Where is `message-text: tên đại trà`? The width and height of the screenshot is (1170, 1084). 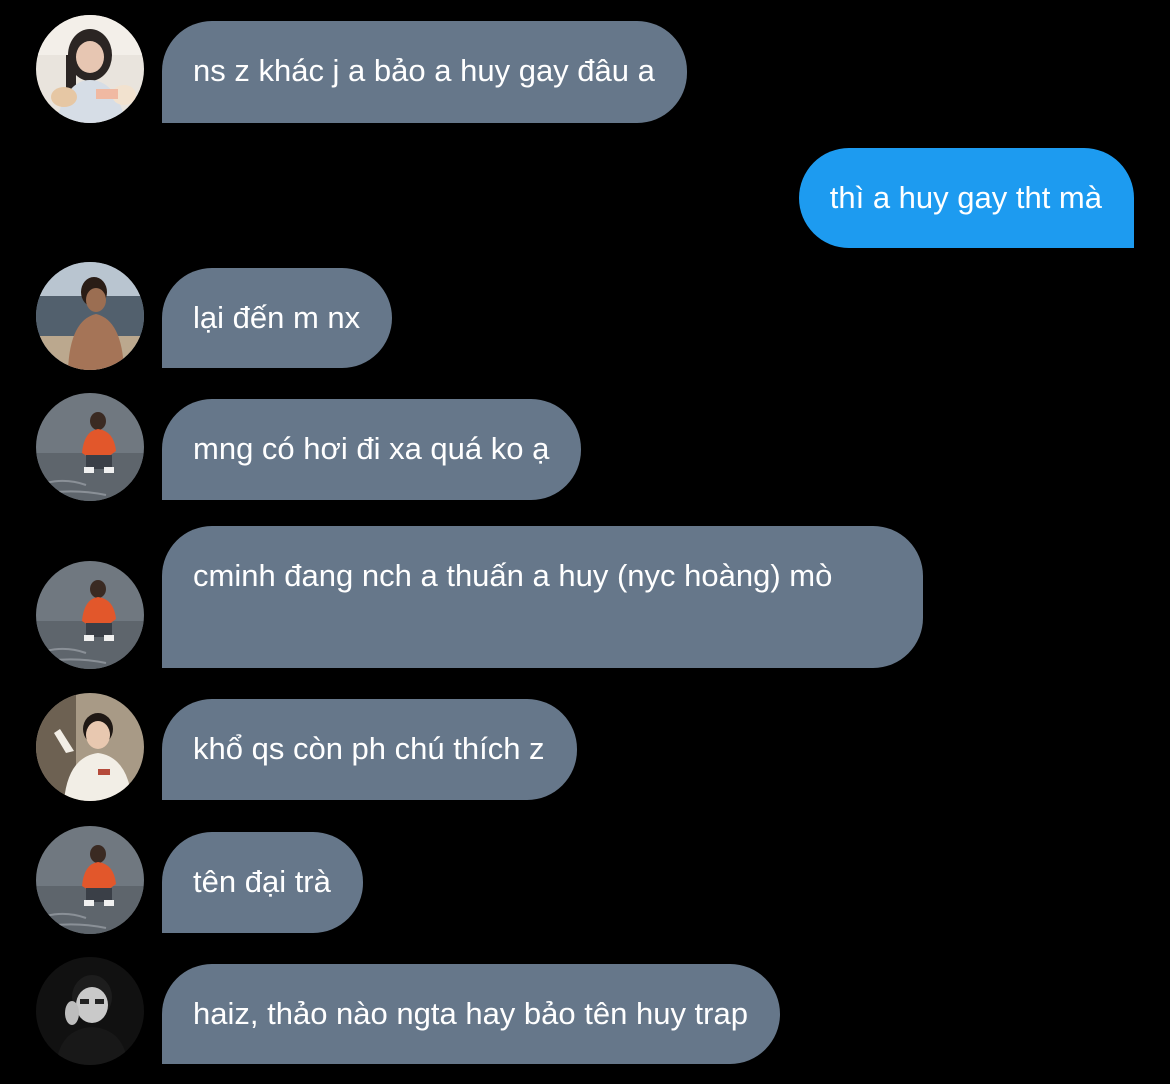 message-text: tên đại trà is located at coordinates (262, 881).